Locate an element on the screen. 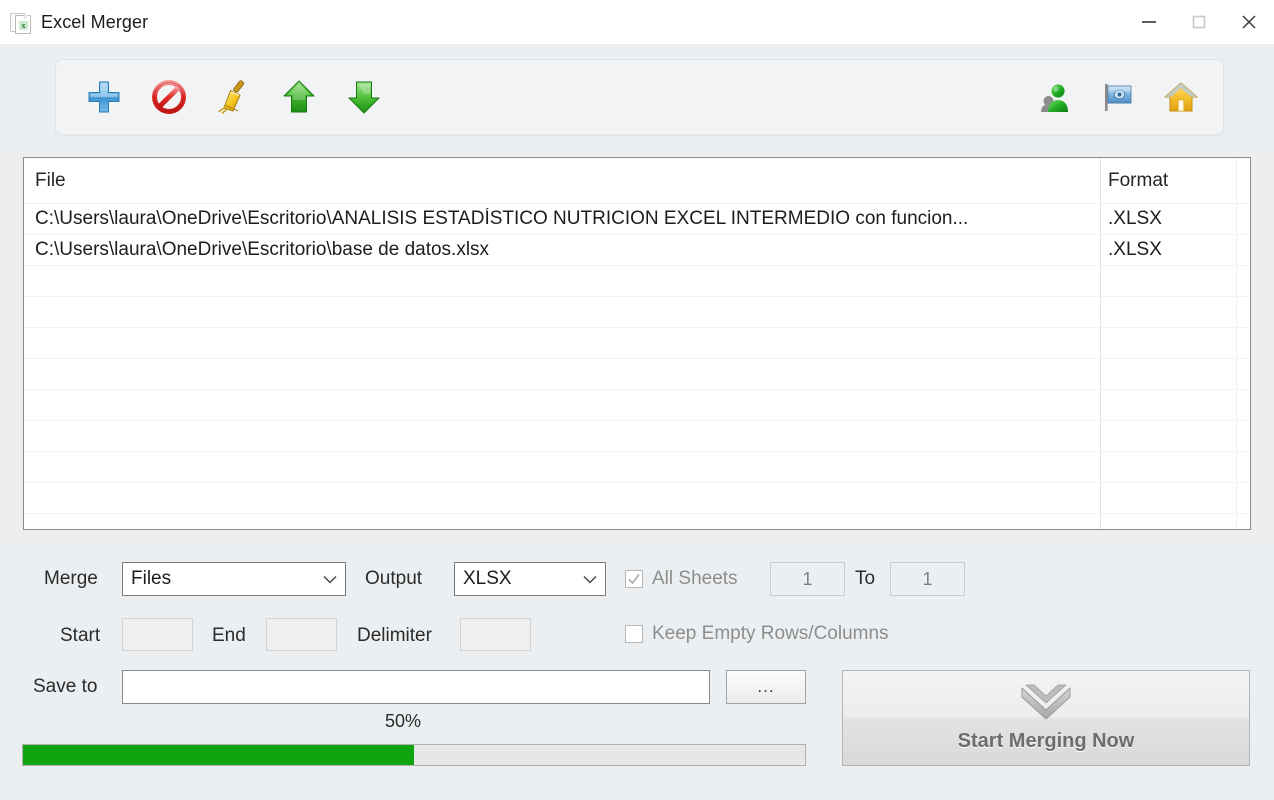  move-up-button is located at coordinates (299, 97).